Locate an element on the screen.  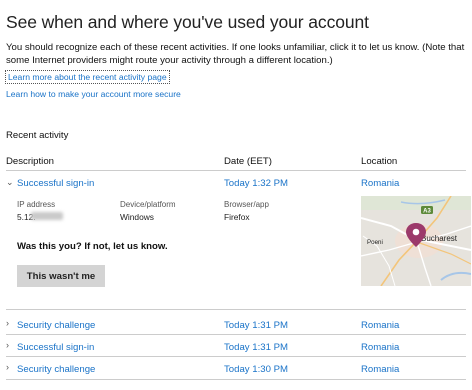
column-header-date: Date (EET) is located at coordinates (248, 161).